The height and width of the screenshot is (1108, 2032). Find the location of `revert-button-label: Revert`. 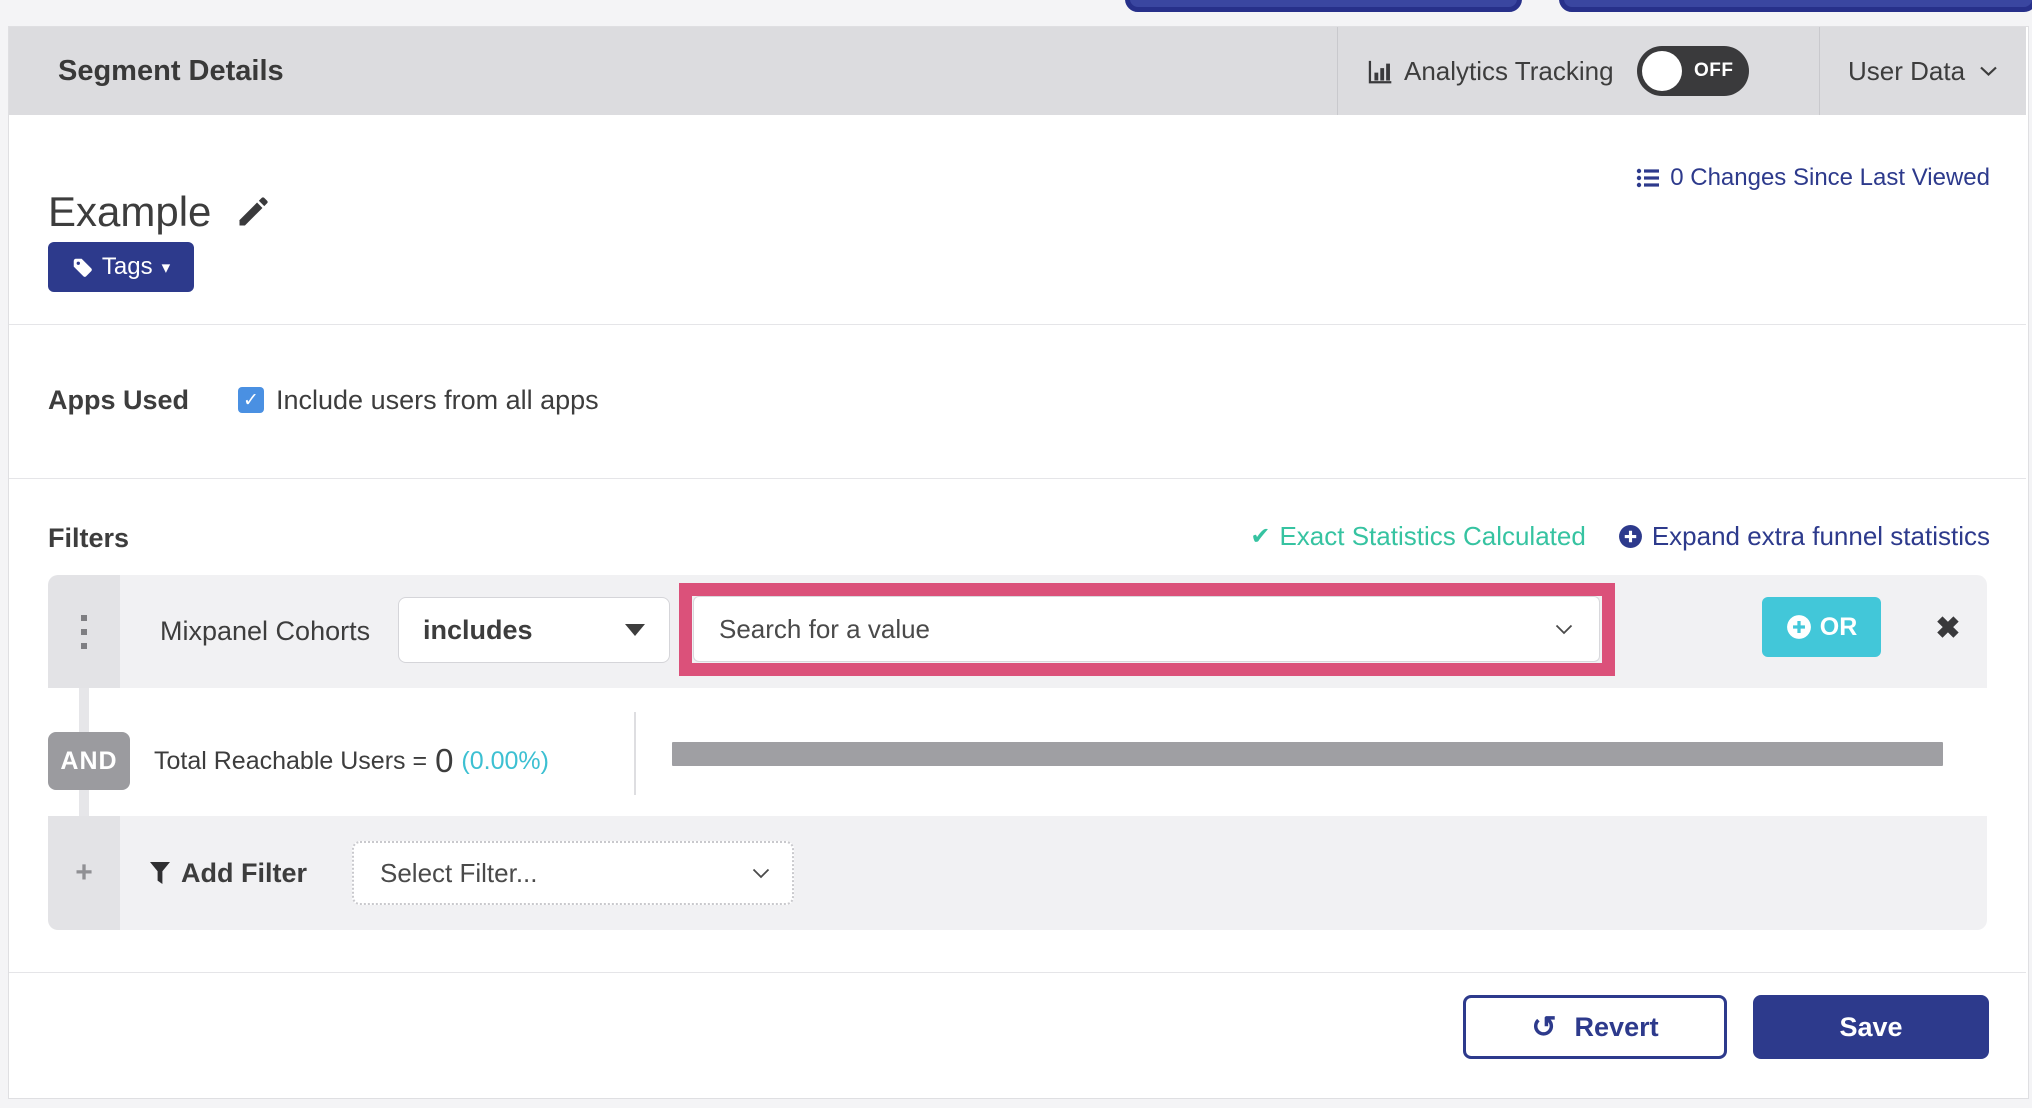

revert-button-label: Revert is located at coordinates (1616, 1026).